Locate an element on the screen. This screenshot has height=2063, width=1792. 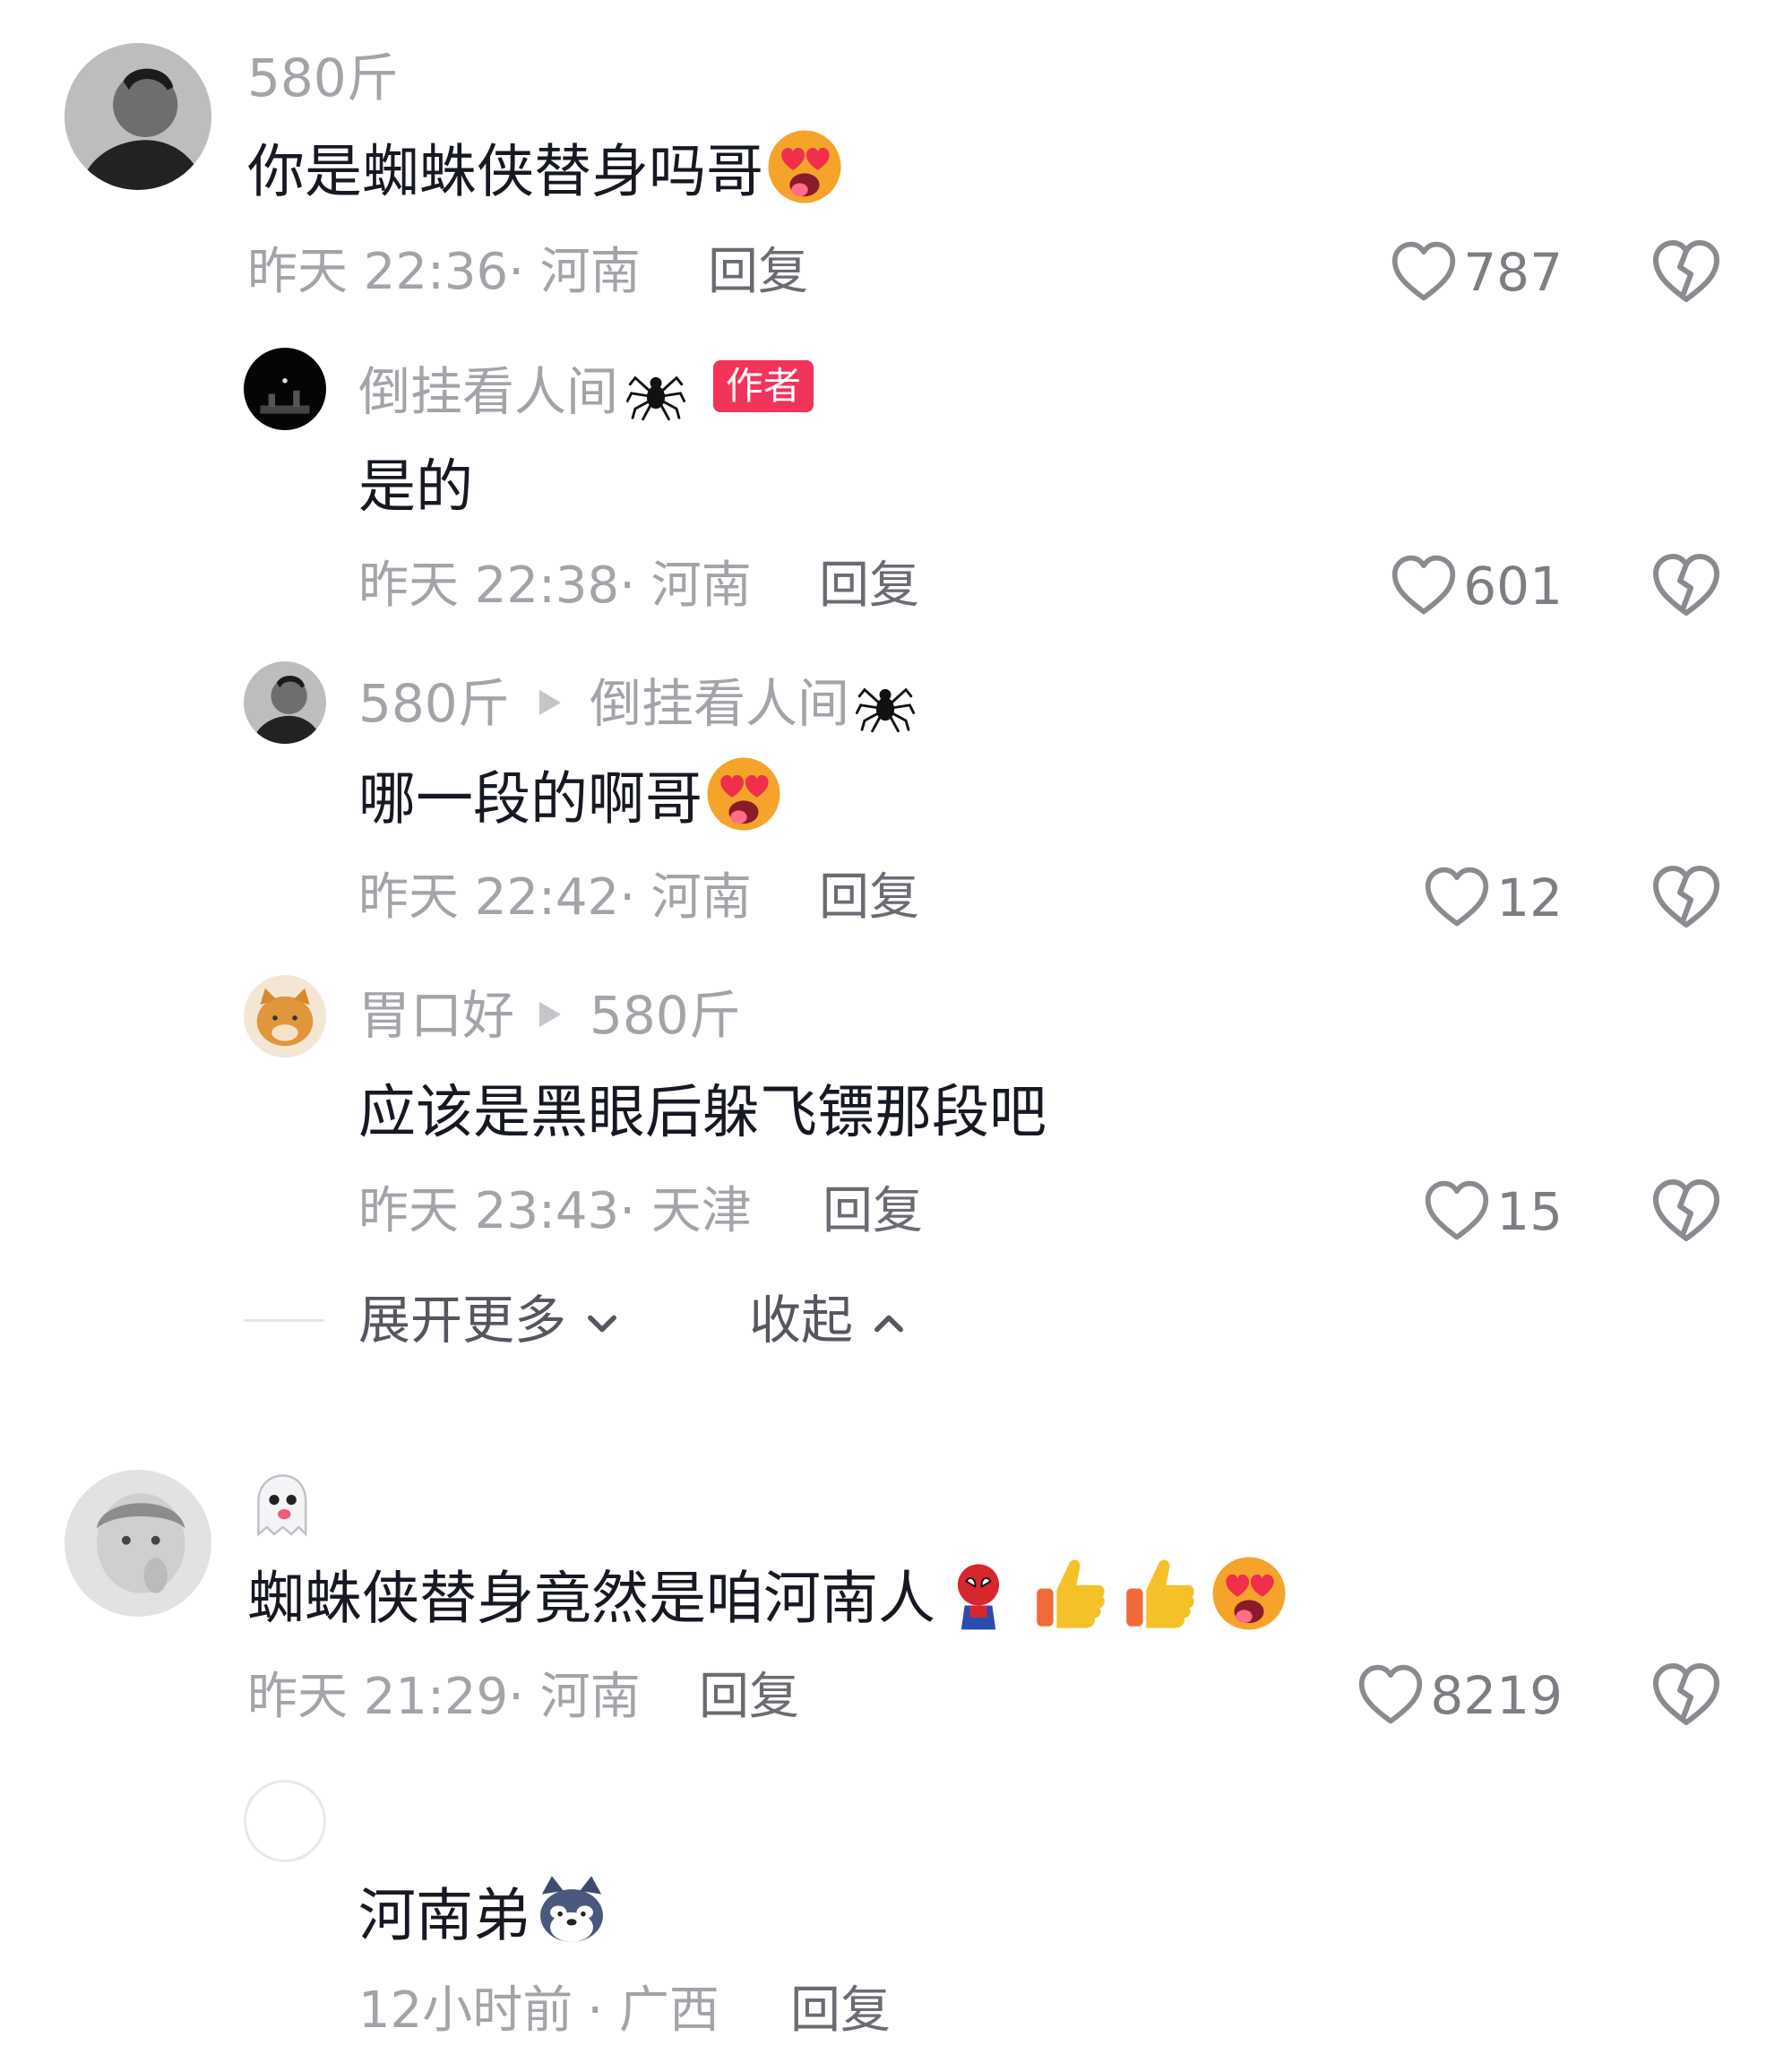
like-count: 601 is located at coordinates (1513, 586).